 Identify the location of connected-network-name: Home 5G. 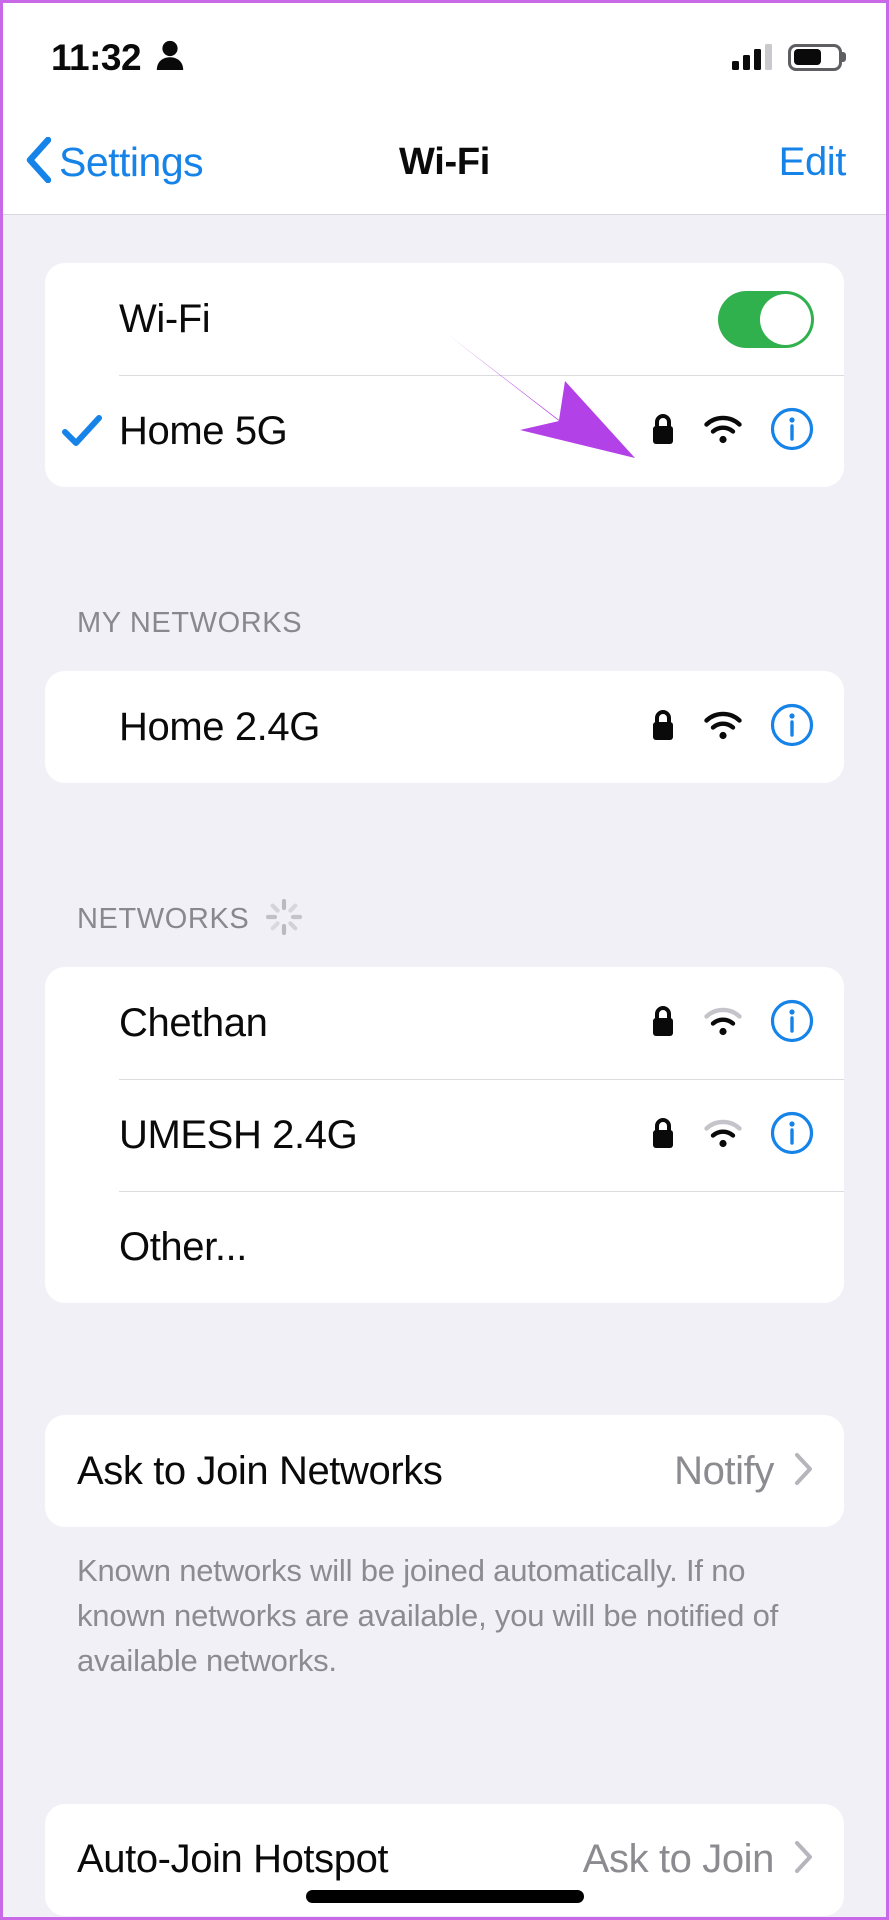
(203, 430).